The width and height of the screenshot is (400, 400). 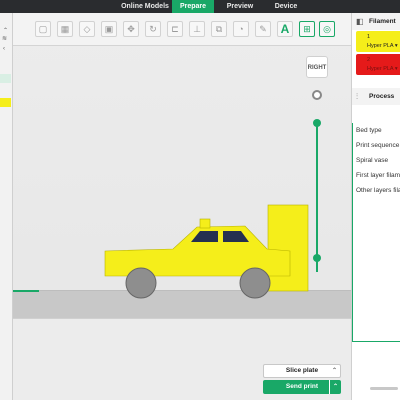 What do you see at coordinates (141, 283) in the screenshot?
I see `wheel-rear` at bounding box center [141, 283].